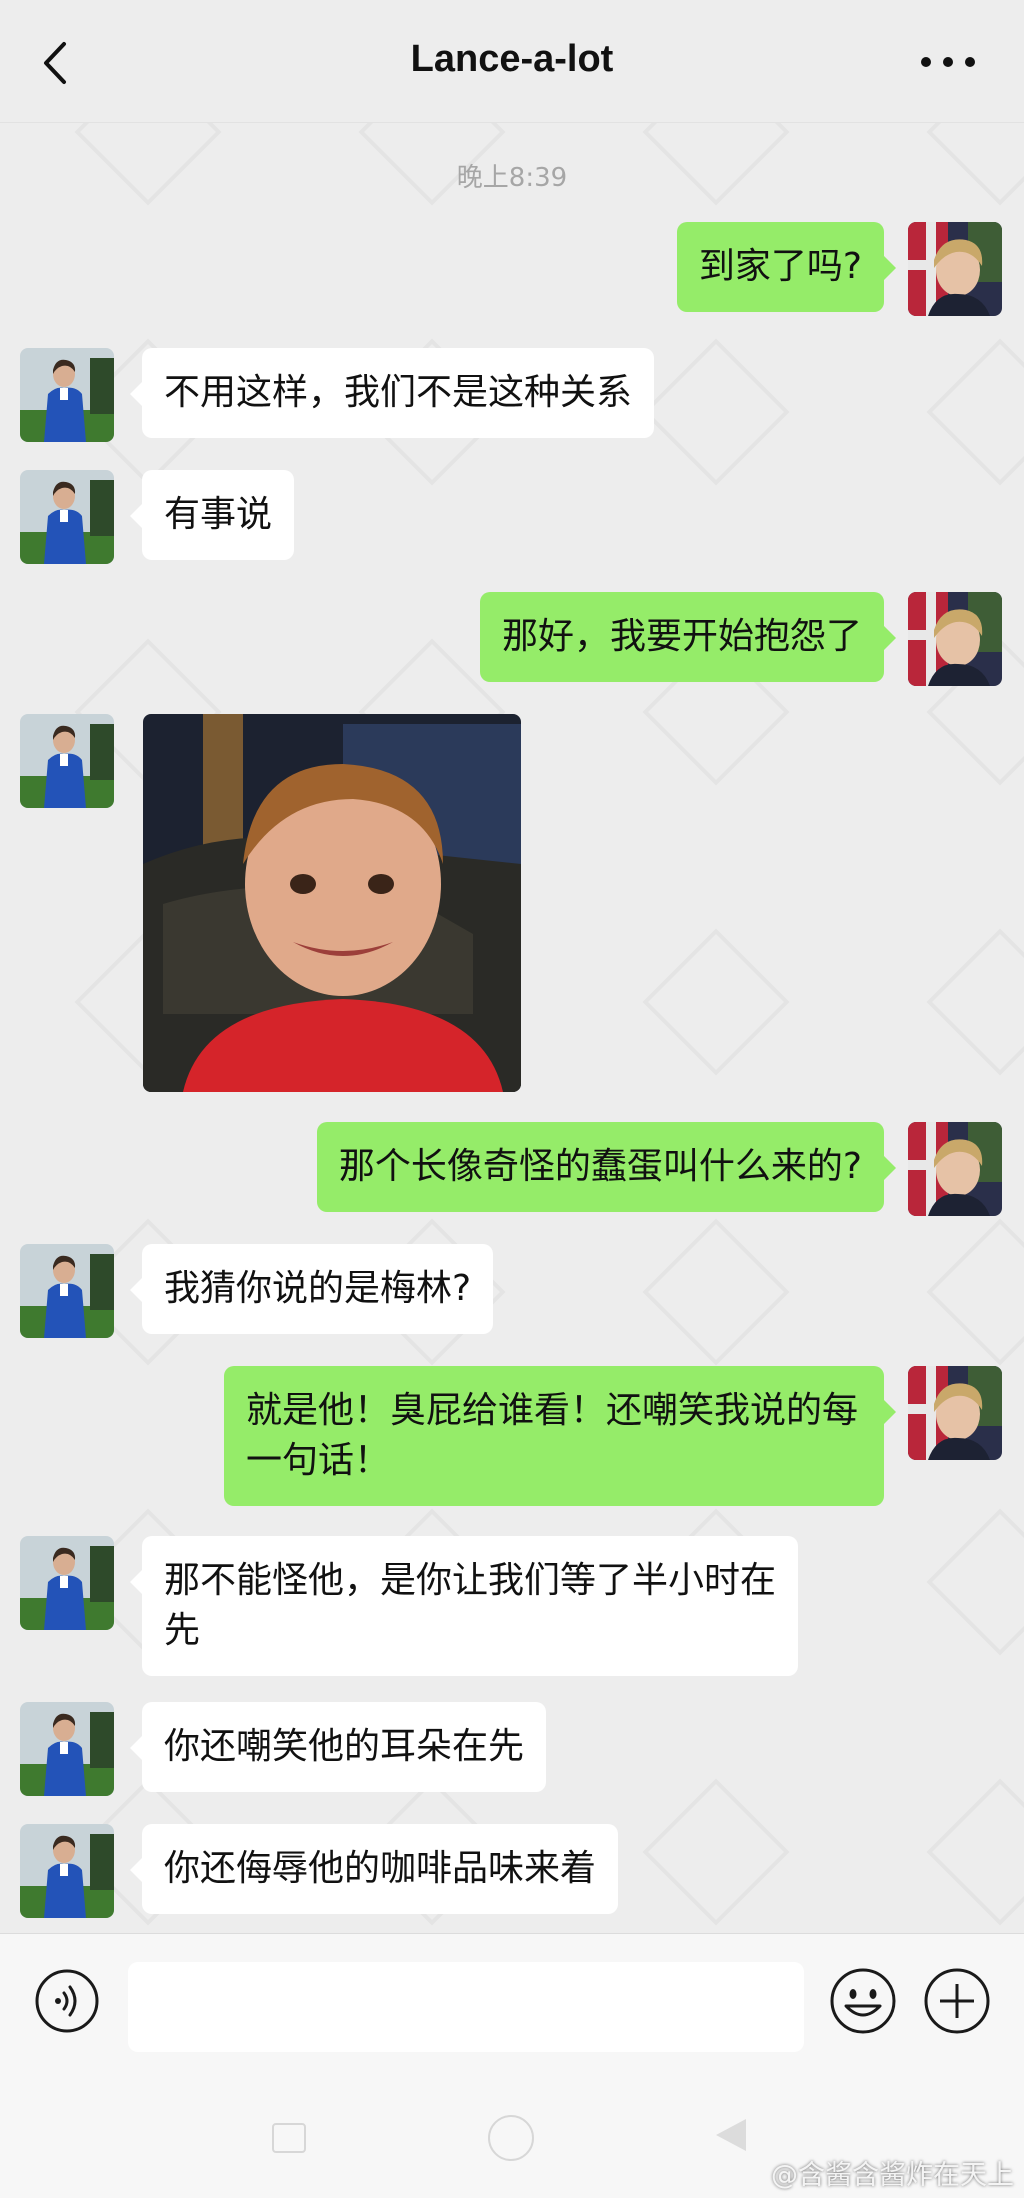 Image resolution: width=1024 pixels, height=2198 pixels. I want to click on input-bar, so click(512, 2003).